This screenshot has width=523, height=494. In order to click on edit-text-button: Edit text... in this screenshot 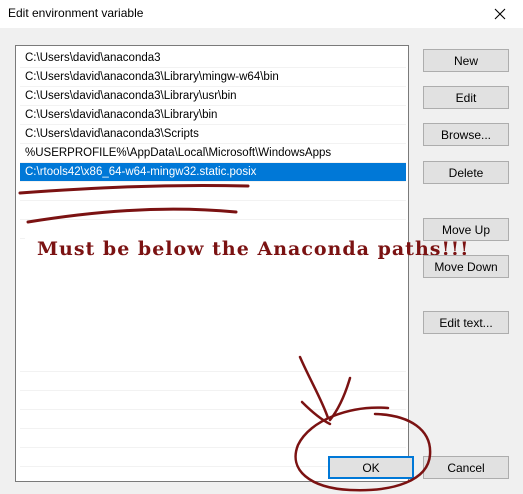, I will do `click(466, 322)`.